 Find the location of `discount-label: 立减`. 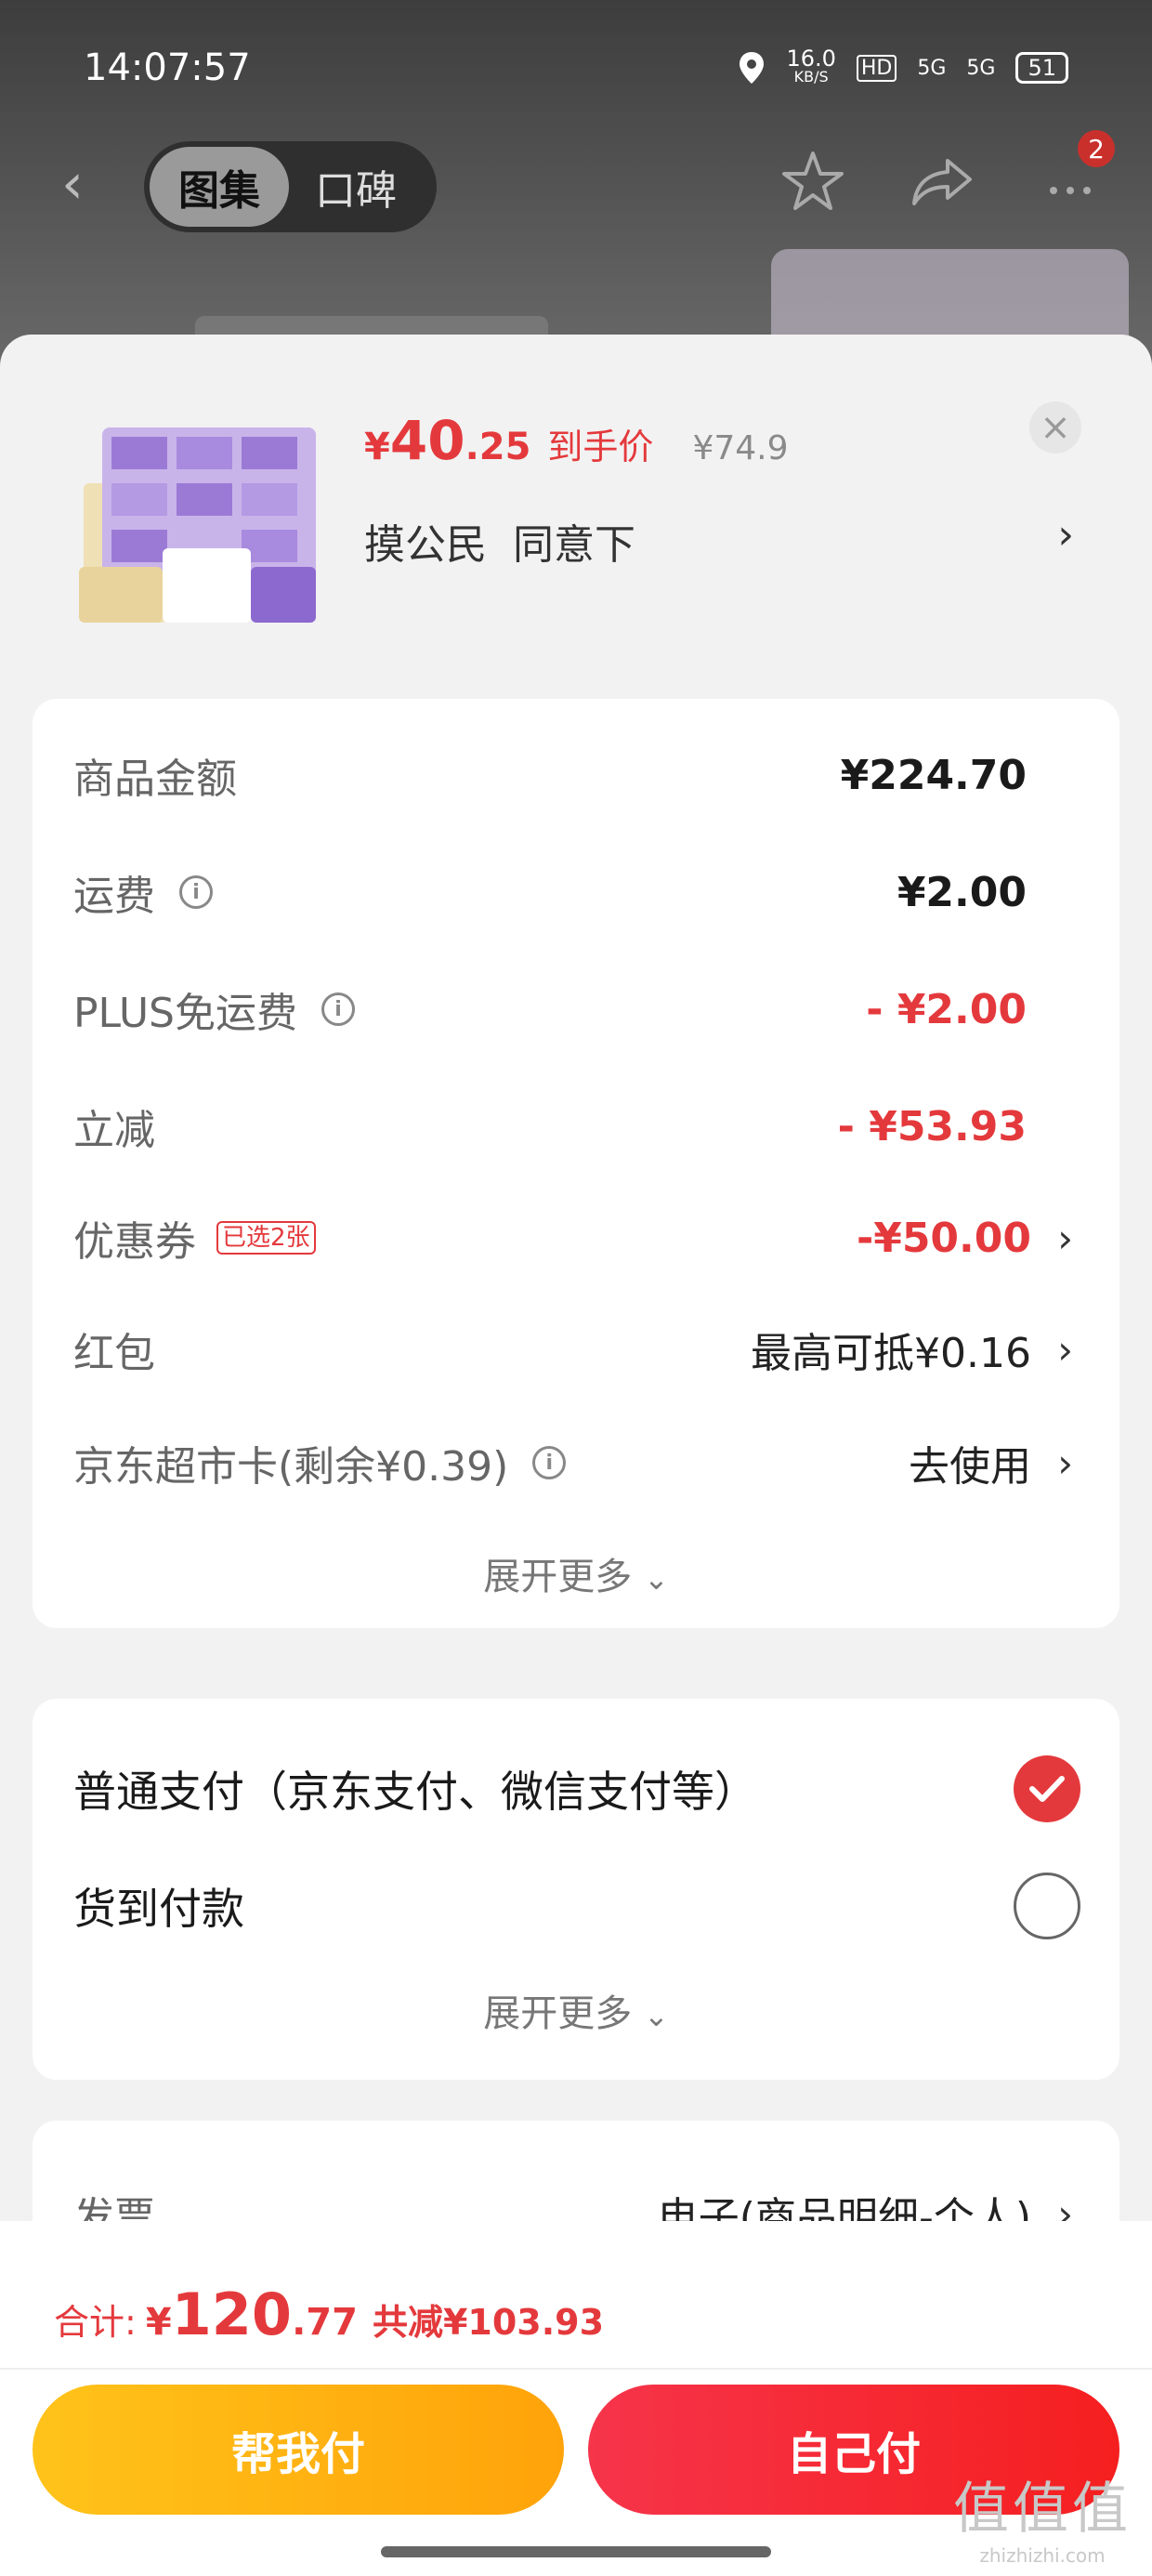

discount-label: 立减 is located at coordinates (114, 1130).